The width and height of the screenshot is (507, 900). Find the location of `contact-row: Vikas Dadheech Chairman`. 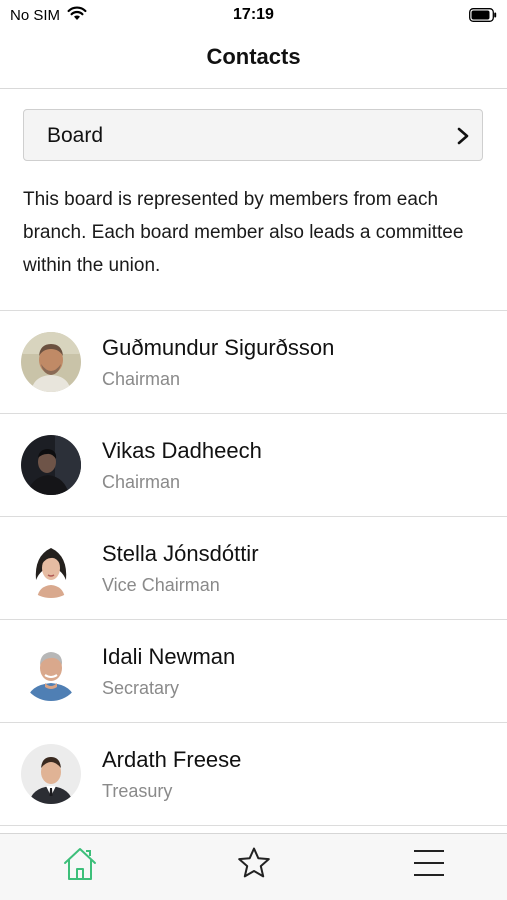

contact-row: Vikas Dadheech Chairman is located at coordinates (253, 465).